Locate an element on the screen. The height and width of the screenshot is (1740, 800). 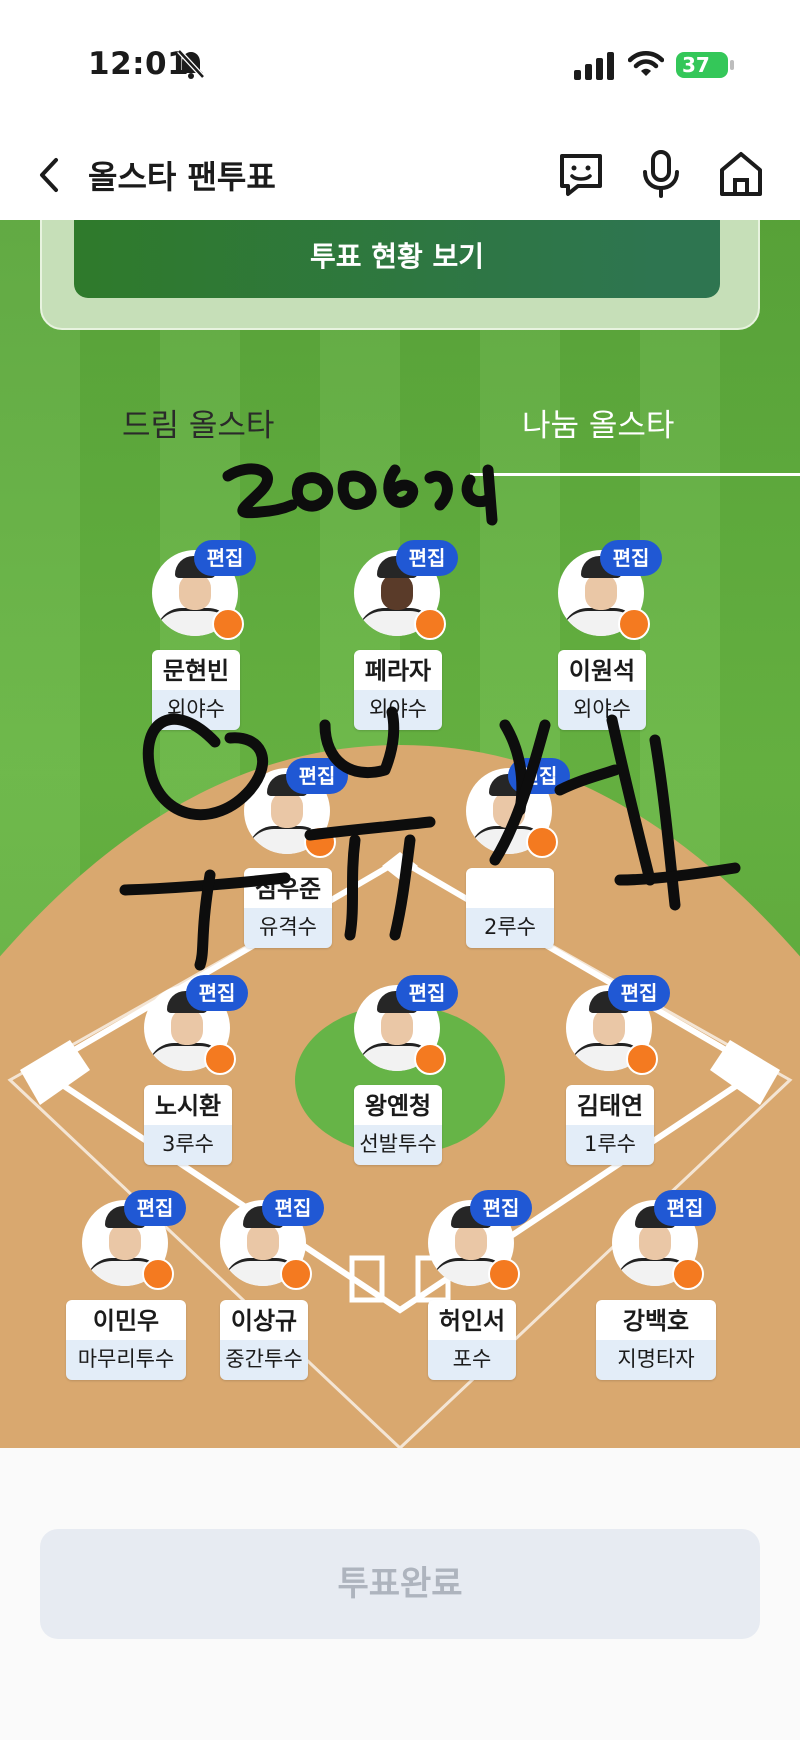
player-position: 1루수 is located at coordinates (610, 1145).